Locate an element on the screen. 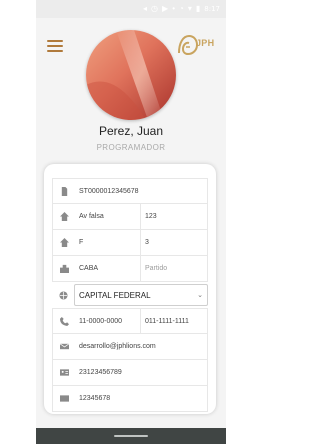 This screenshot has width=320, height=444. left-margin is located at coordinates (18, 222).